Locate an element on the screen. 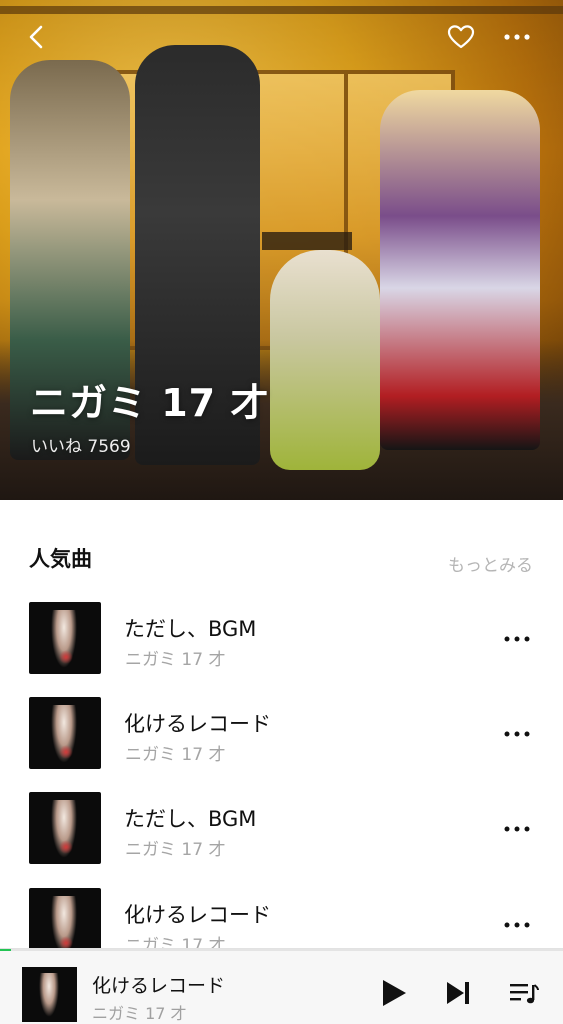 The height and width of the screenshot is (1024, 563). hero-ceiling-beam is located at coordinates (281, 10).